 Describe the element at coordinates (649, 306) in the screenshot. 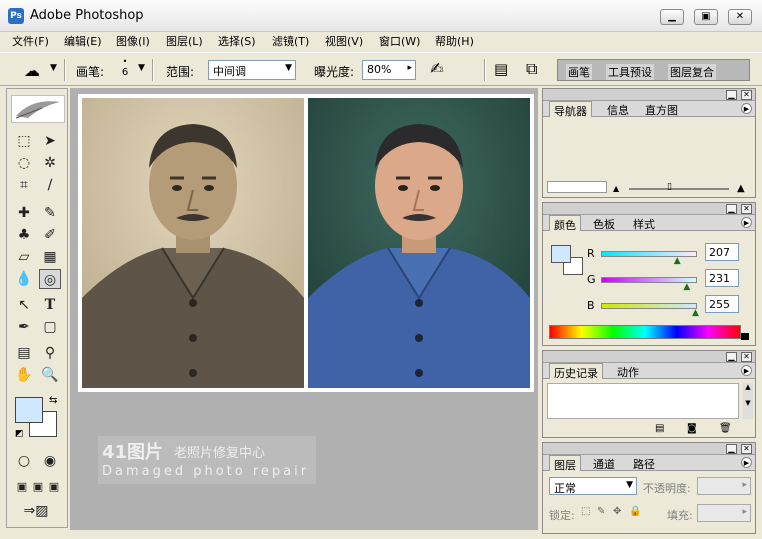

I see `channel-b-slider` at that location.